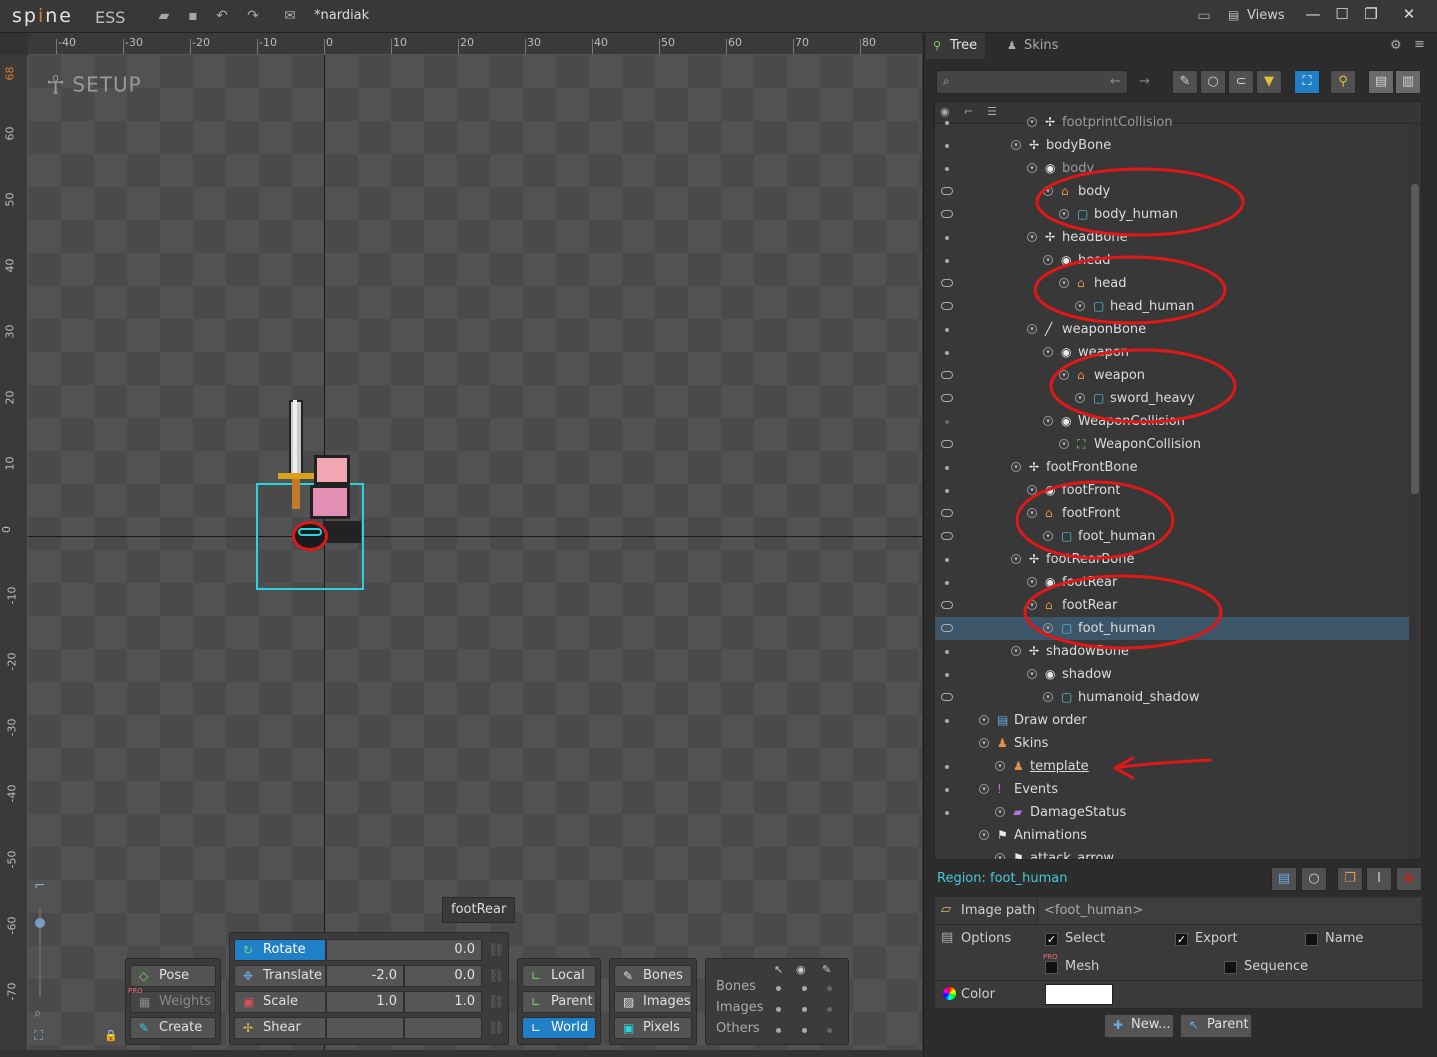  Describe the element at coordinates (946, 909) in the screenshot. I see `image-path-icon: ▱` at that location.